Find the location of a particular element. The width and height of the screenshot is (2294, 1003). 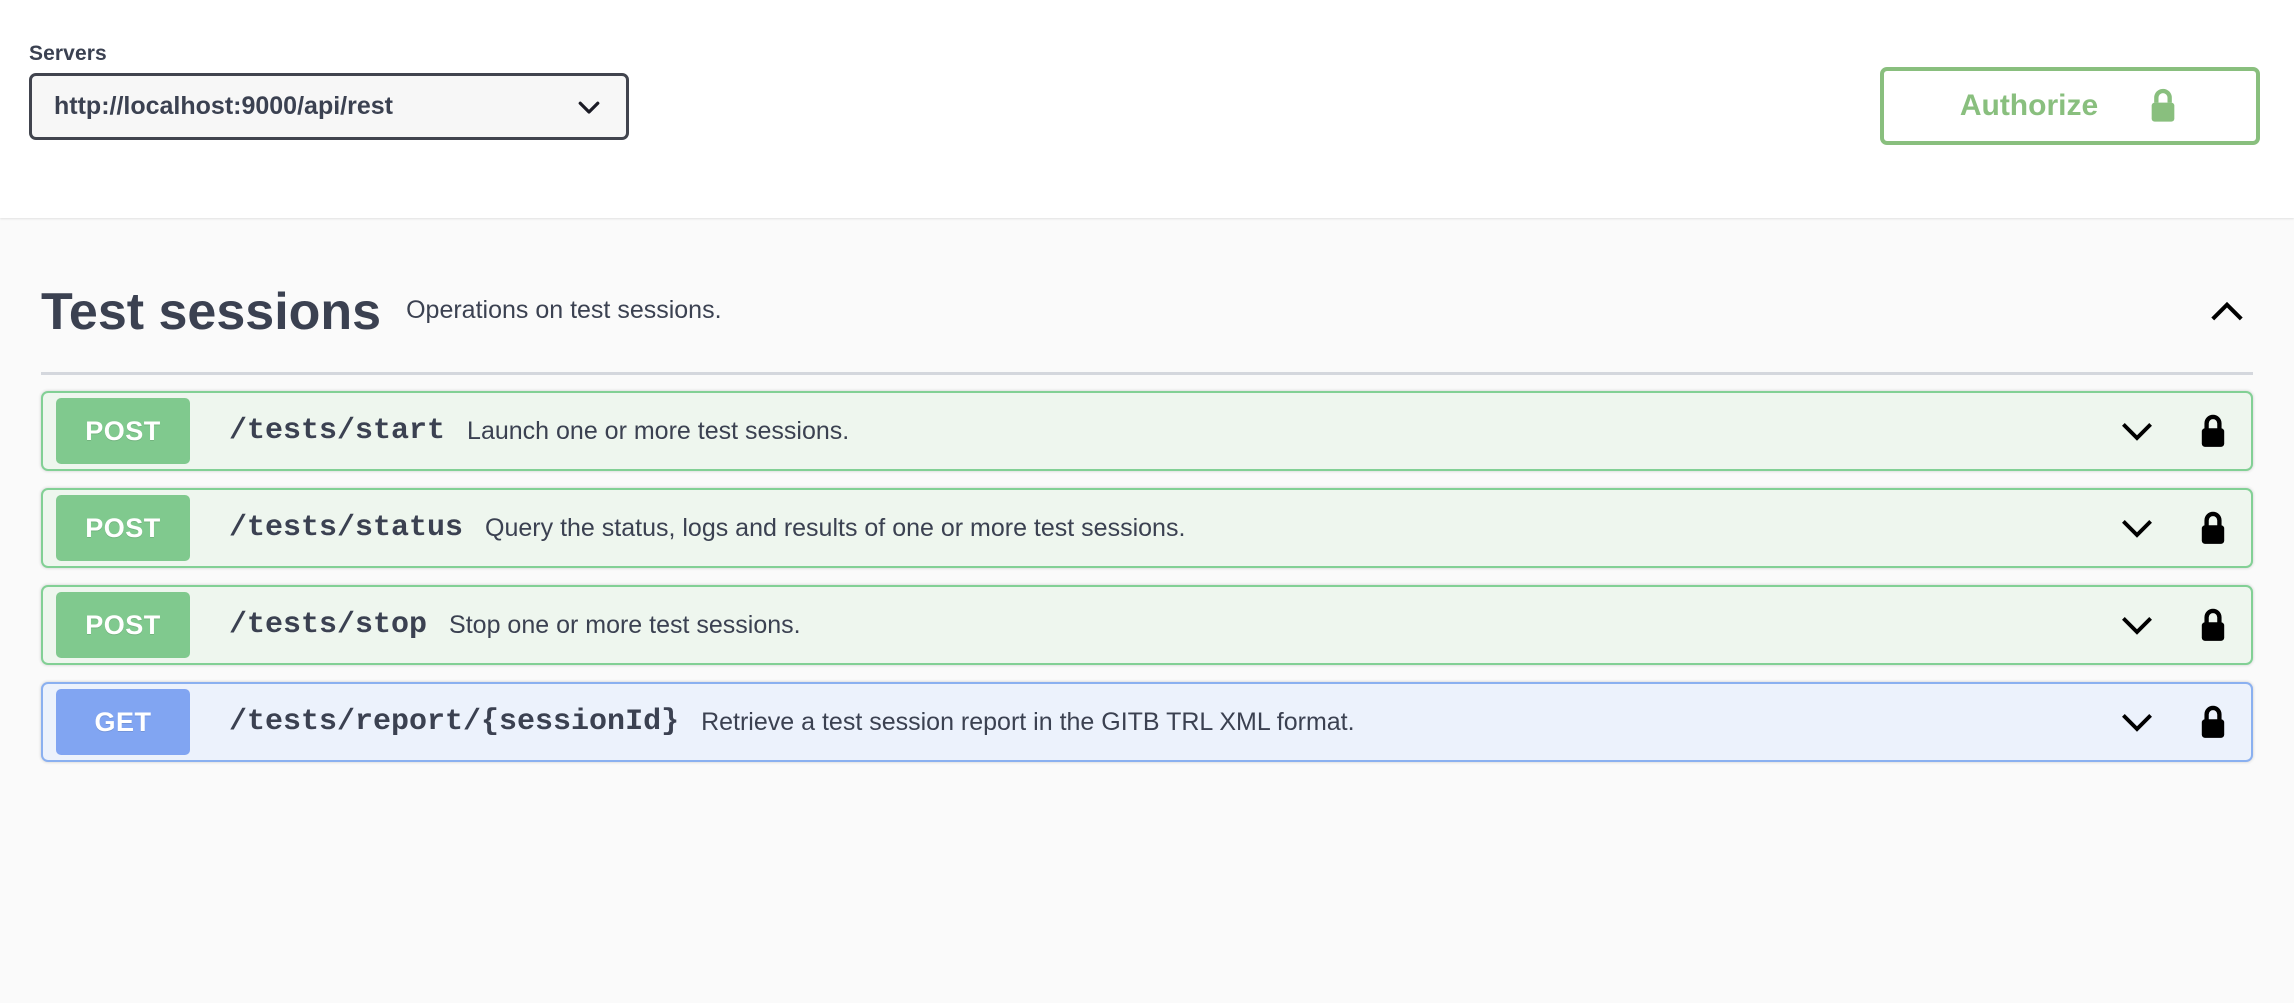

operation-path: /tests/stop is located at coordinates (328, 625).